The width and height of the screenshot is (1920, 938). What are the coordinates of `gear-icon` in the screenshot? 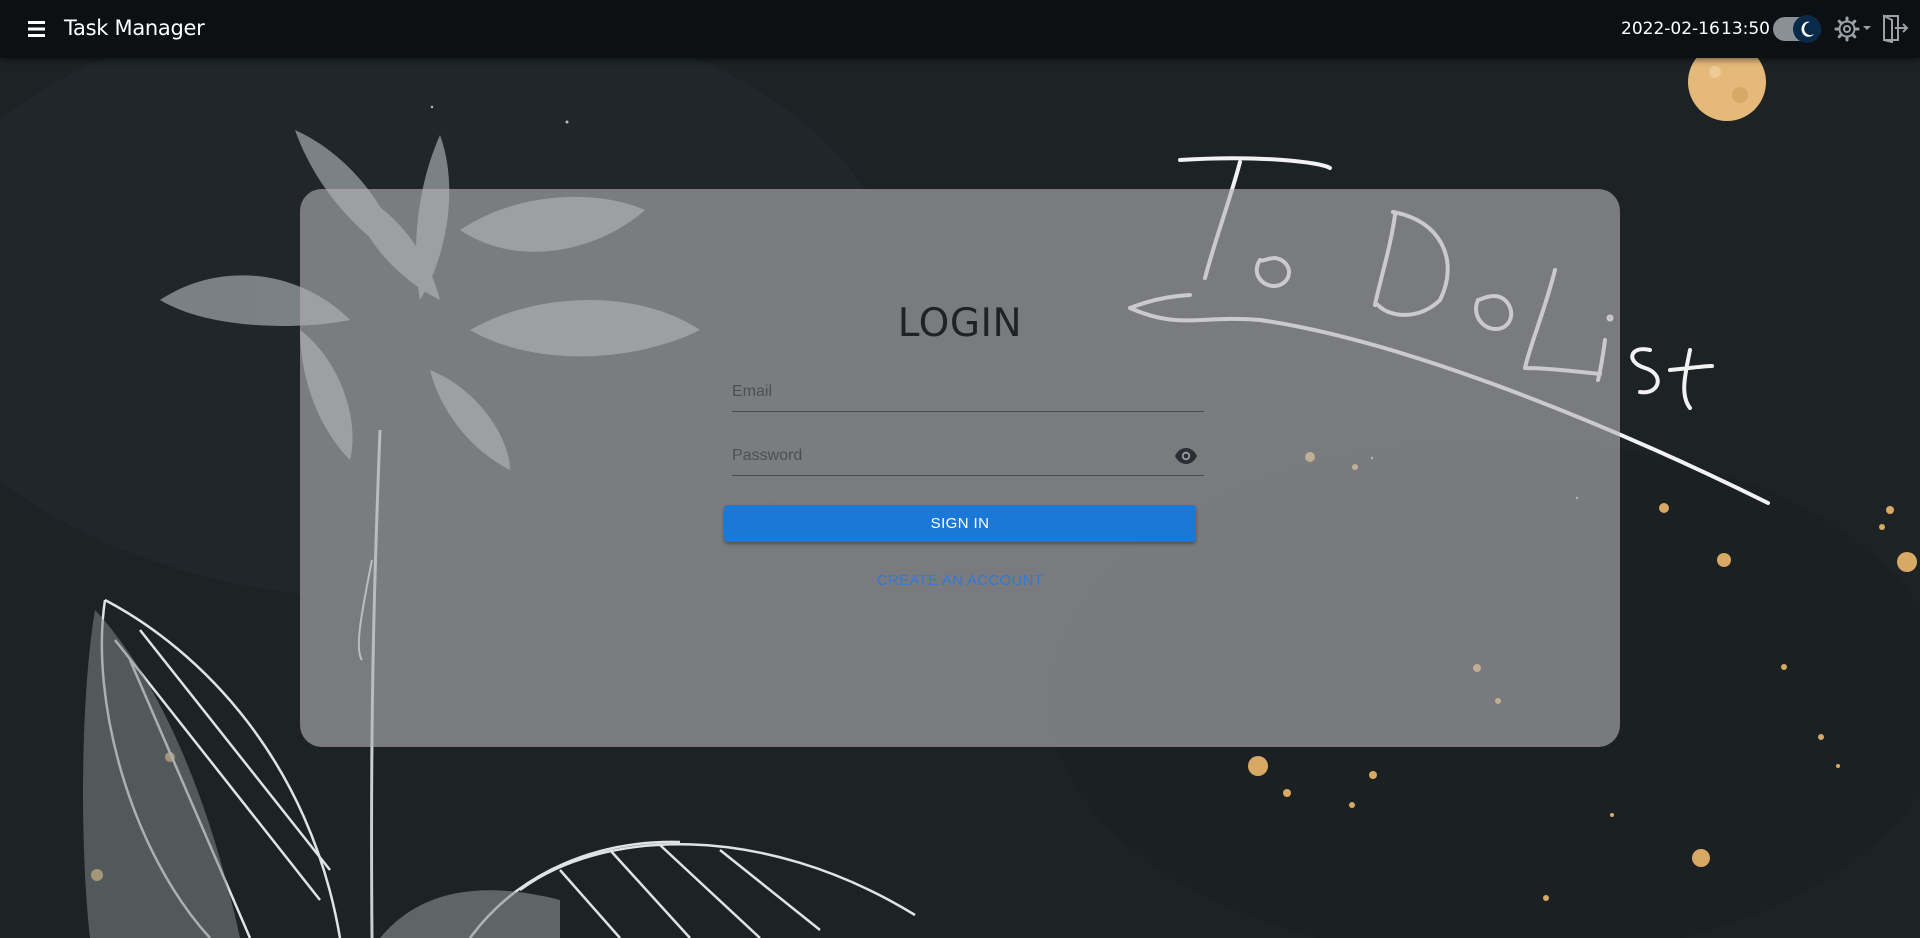 It's located at (1847, 29).